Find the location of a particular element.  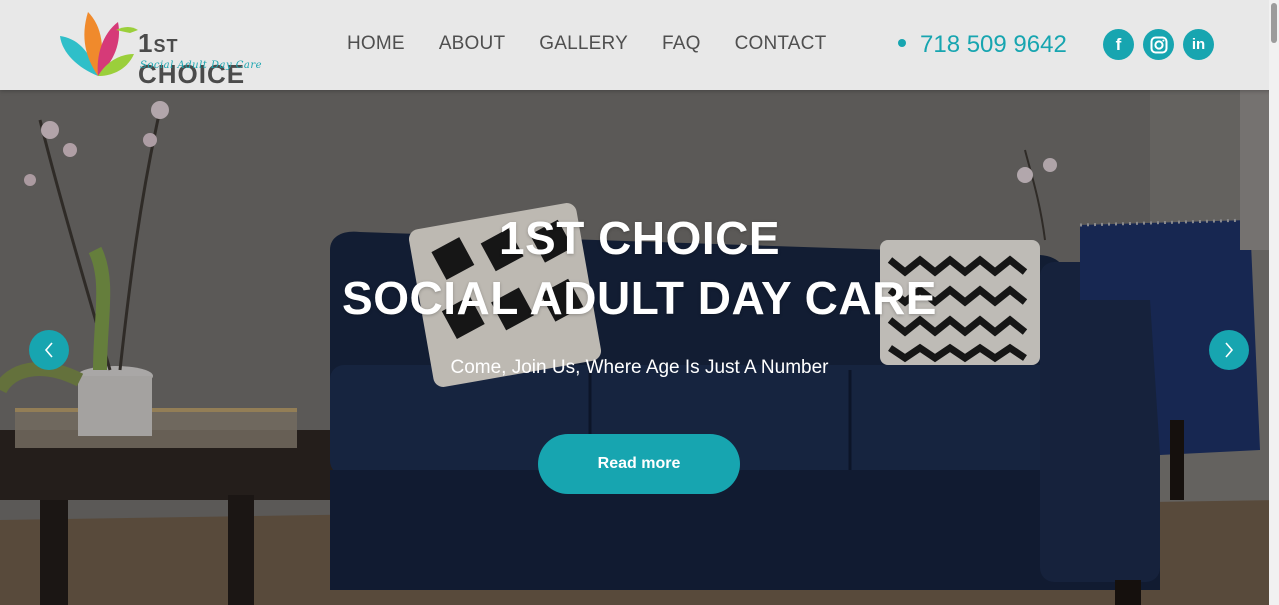

facebook-icon: f is located at coordinates (1118, 44).